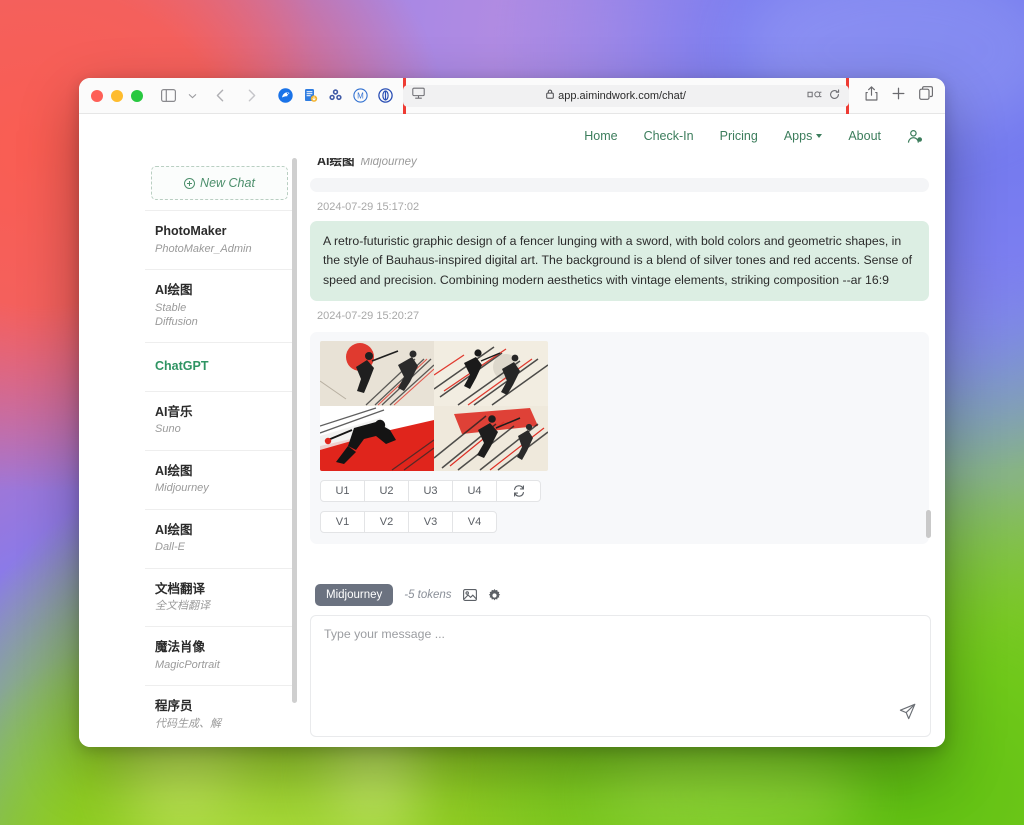  Describe the element at coordinates (926, 95) in the screenshot. I see `tab-overview-icon` at that location.